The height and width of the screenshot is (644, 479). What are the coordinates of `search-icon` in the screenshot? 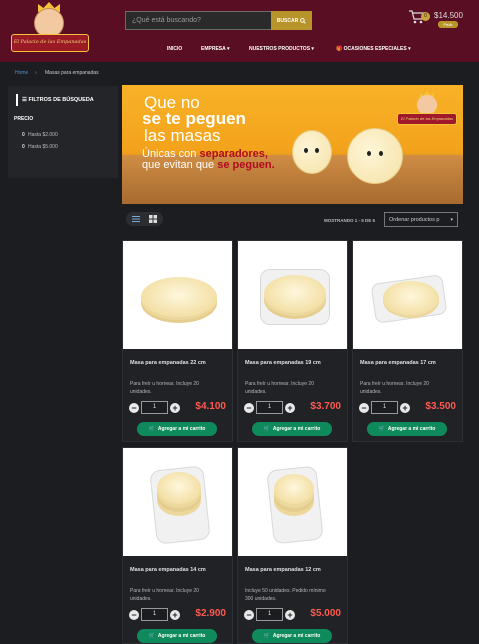 It's located at (303, 20).